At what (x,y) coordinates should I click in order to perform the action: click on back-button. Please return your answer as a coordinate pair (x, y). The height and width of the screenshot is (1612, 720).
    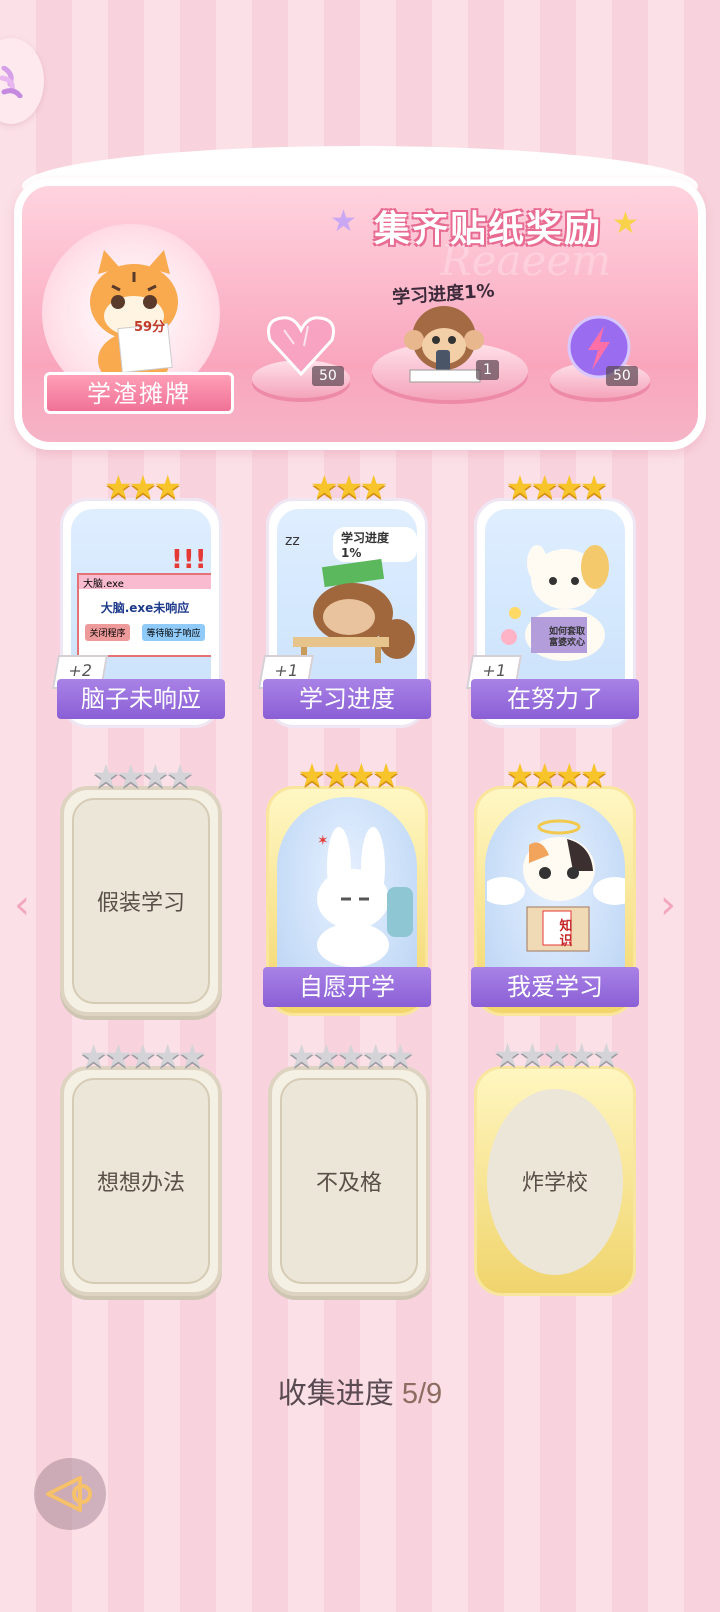
    Looking at the image, I should click on (70, 1494).